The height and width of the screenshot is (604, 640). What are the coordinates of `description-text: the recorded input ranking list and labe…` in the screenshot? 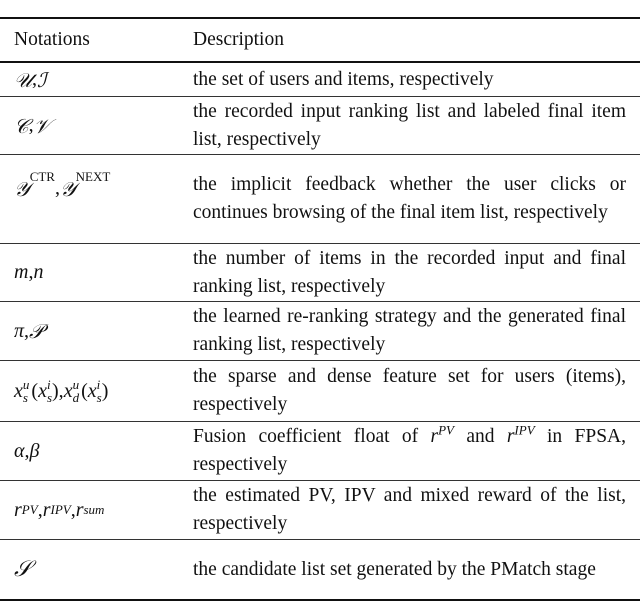 It's located at (409, 125).